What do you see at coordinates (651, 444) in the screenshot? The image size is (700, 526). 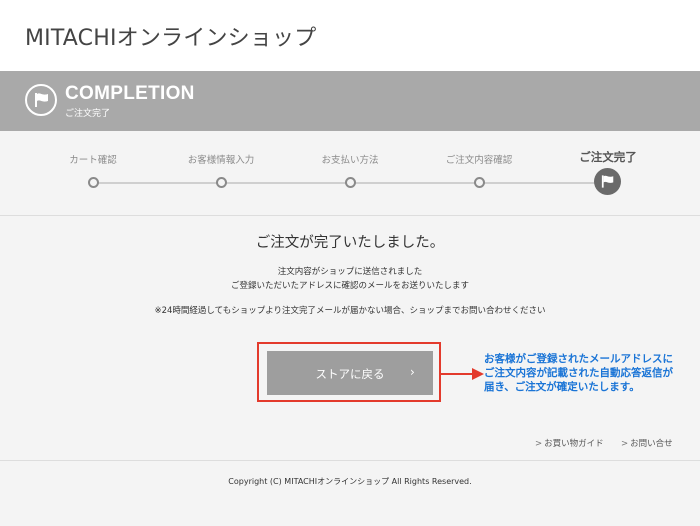 I see `link-label: お問い合せ` at bounding box center [651, 444].